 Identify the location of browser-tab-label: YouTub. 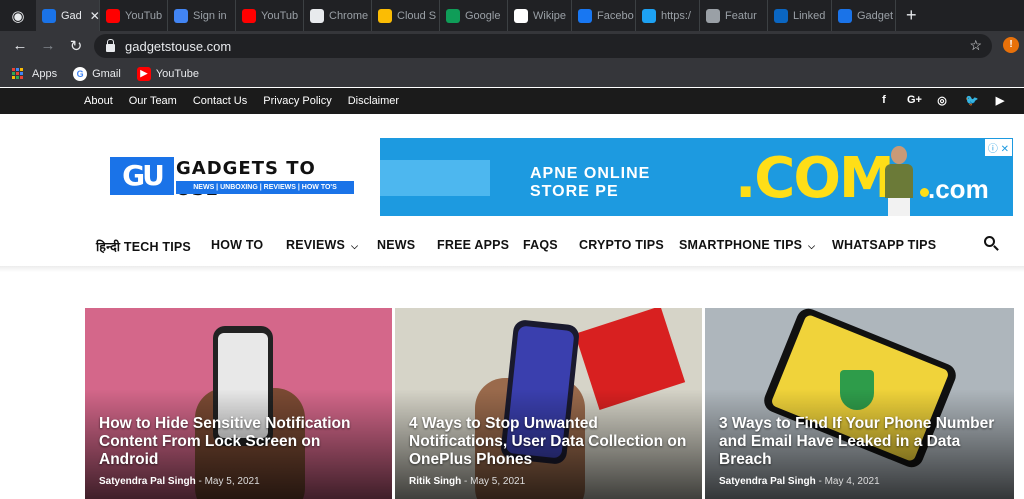
(144, 15).